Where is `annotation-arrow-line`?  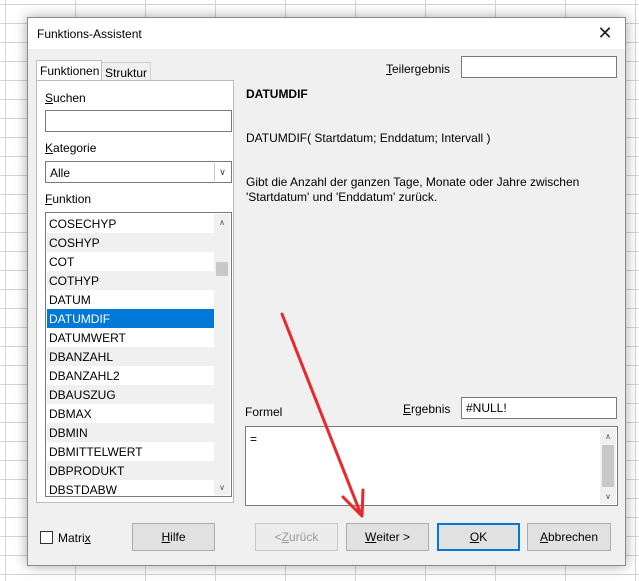
annotation-arrow-line is located at coordinates (321, 413).